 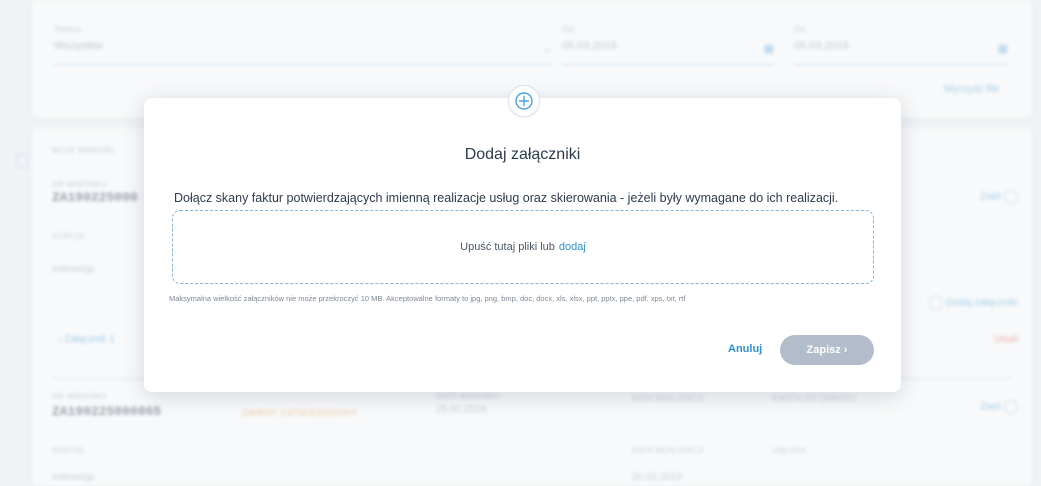 I want to click on modal-title: Dodaj załączniki, so click(x=522, y=154).